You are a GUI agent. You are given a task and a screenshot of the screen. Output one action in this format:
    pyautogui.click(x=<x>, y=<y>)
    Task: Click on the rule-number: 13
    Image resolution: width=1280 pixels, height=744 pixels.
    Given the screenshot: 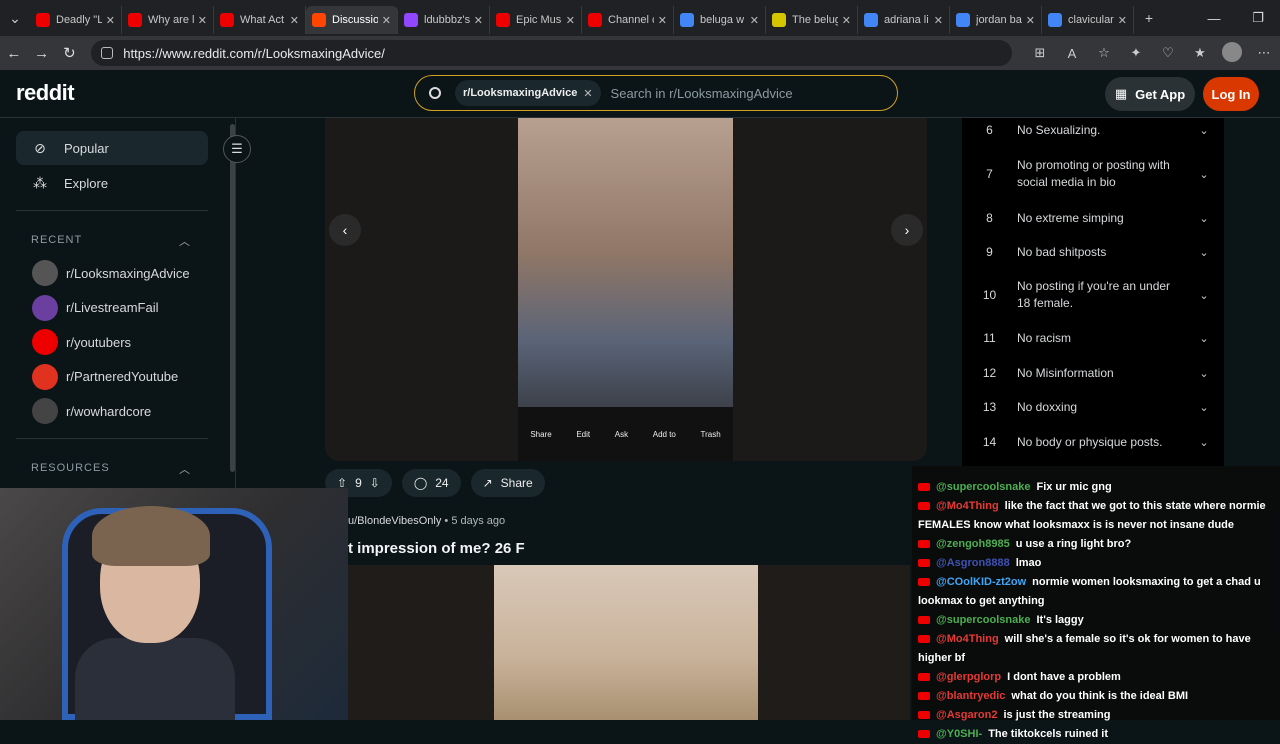 What is the action you would take?
    pyautogui.click(x=989, y=407)
    